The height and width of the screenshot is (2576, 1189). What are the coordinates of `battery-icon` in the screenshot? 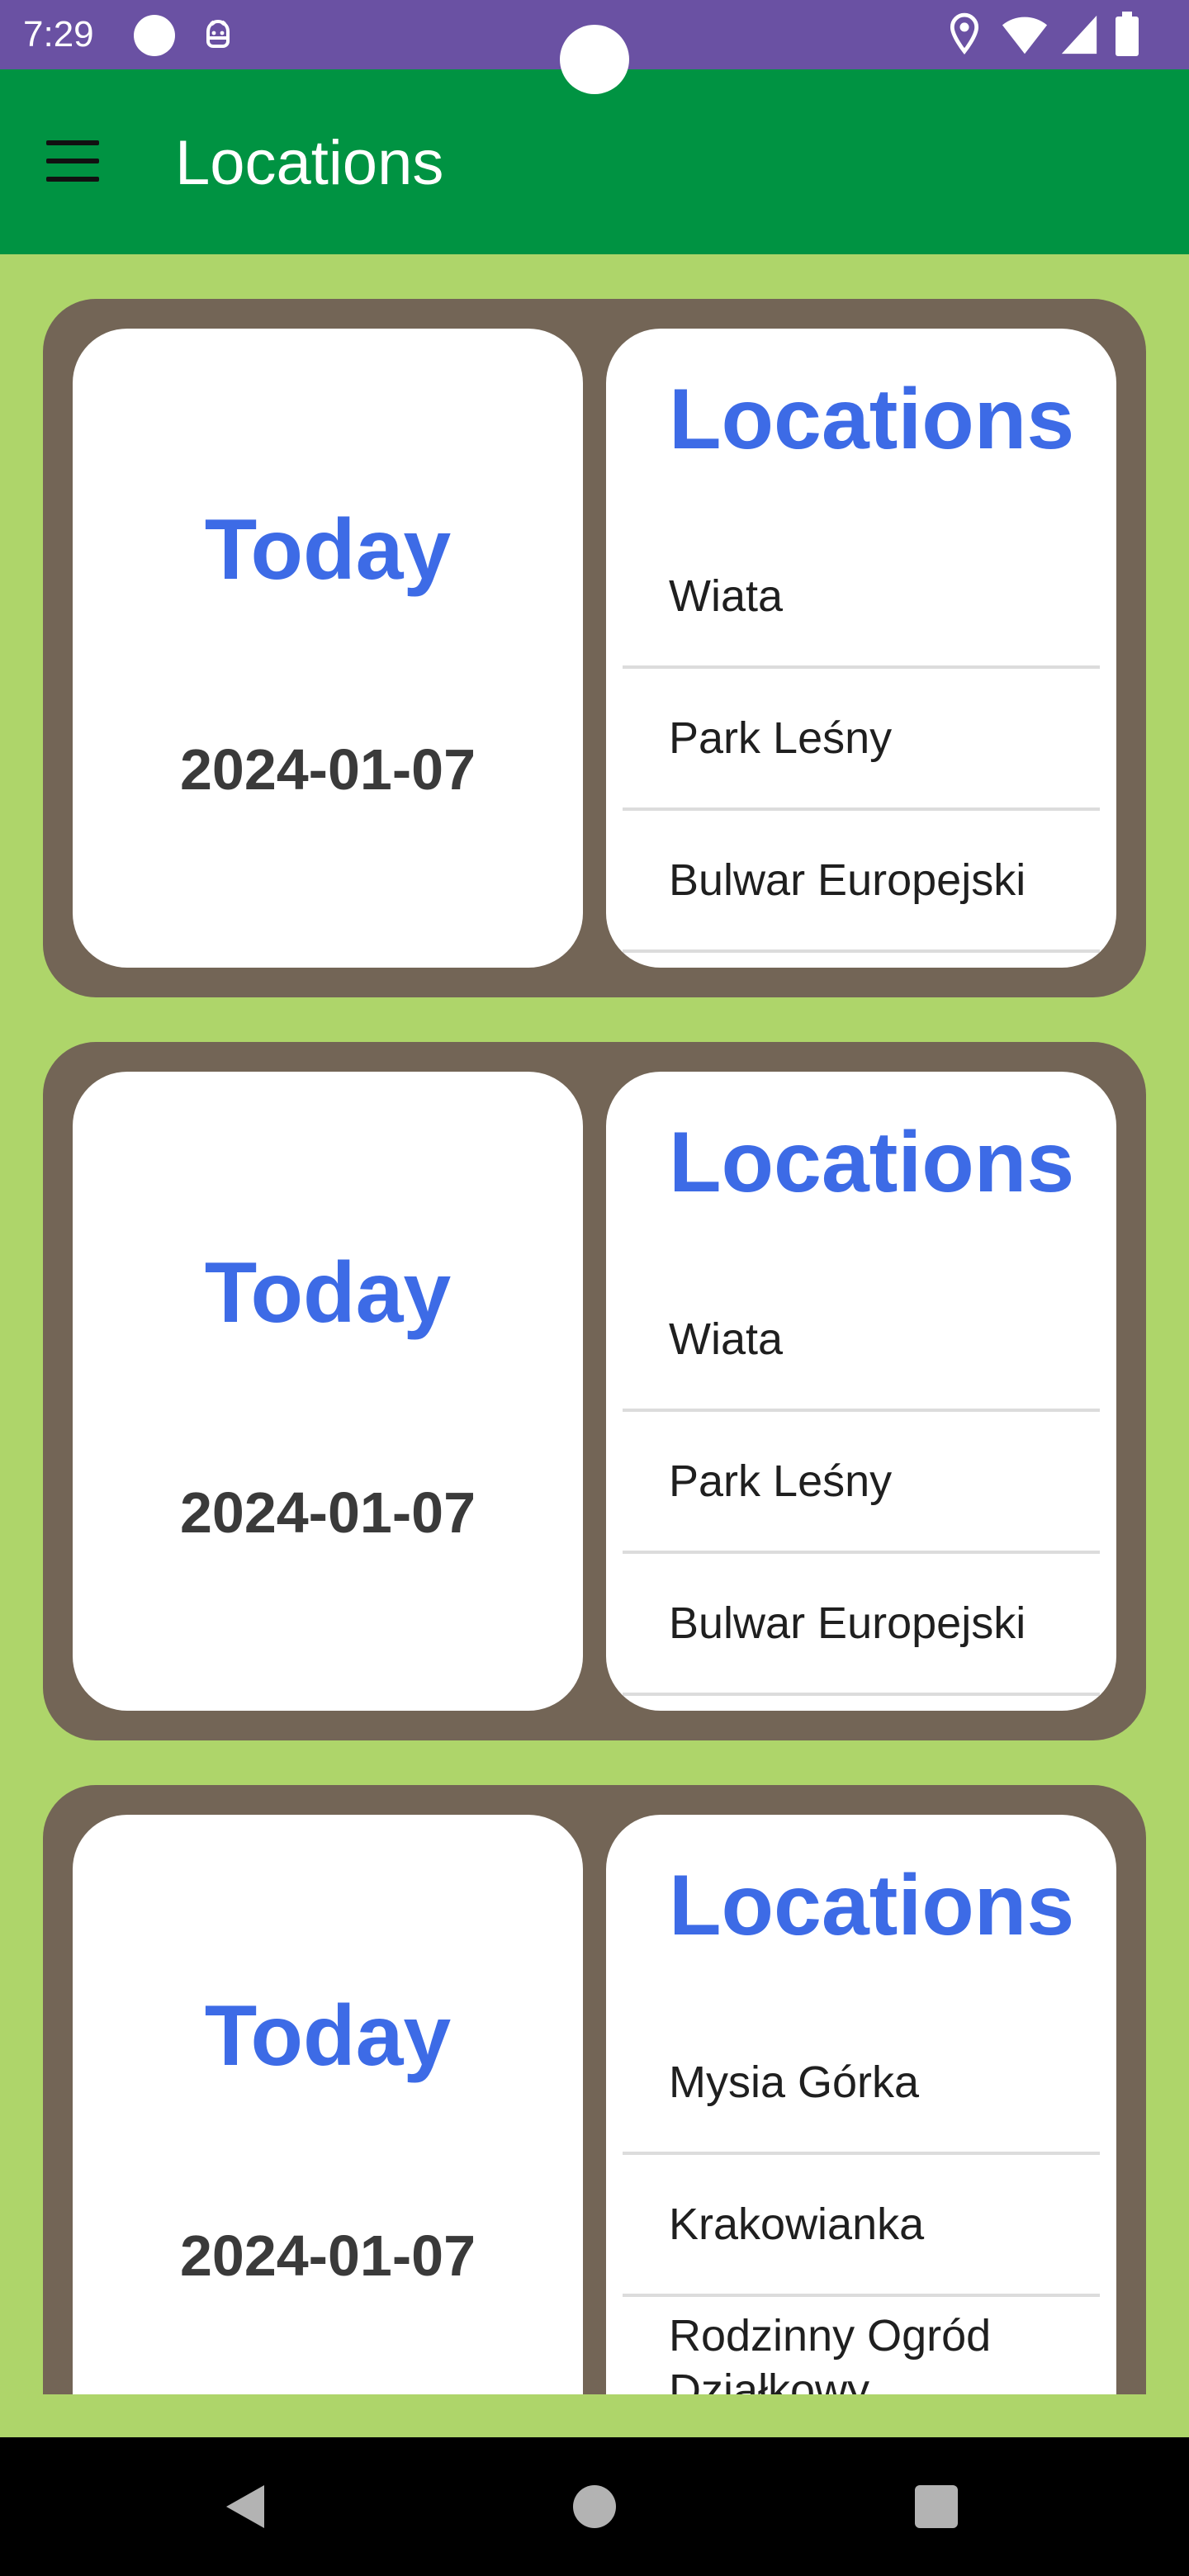 It's located at (1127, 34).